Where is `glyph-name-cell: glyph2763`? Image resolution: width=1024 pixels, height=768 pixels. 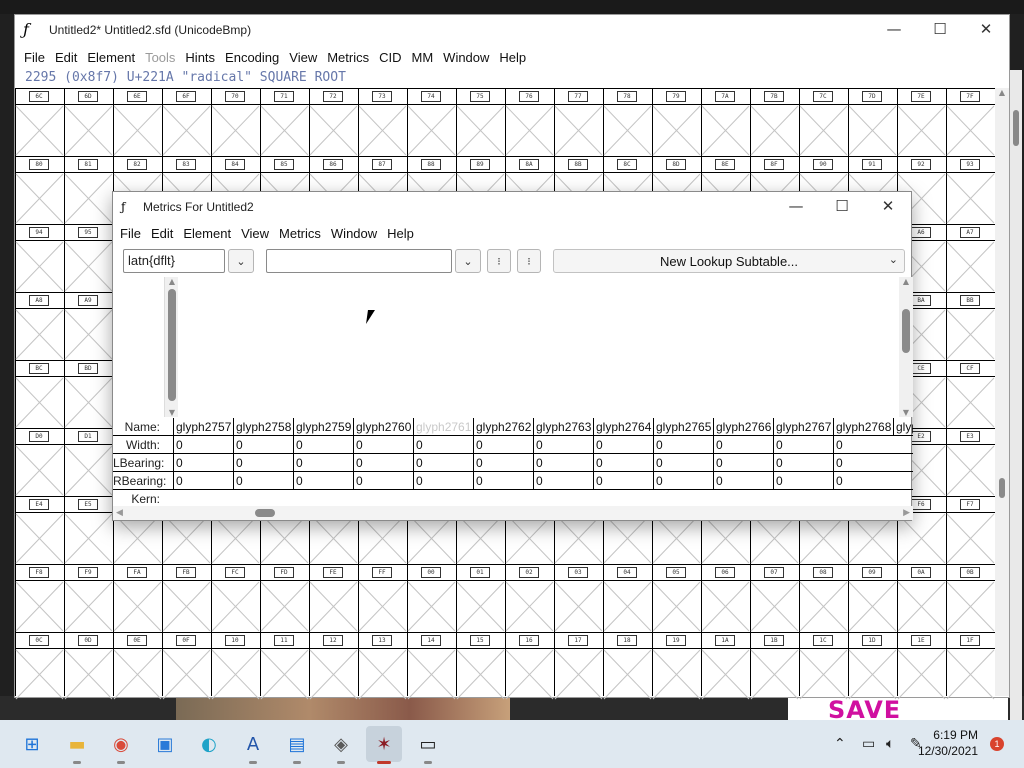 glyph-name-cell: glyph2763 is located at coordinates (563, 427).